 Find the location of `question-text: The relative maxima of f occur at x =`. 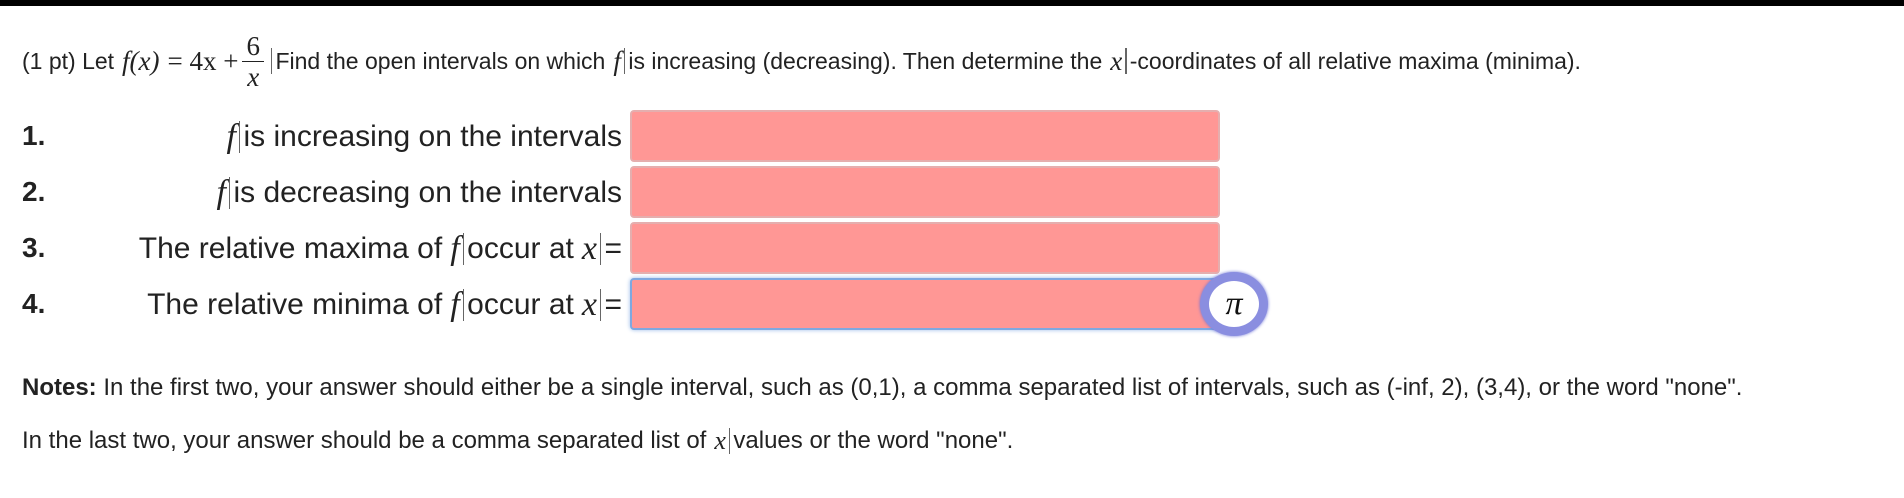

question-text: The relative maxima of f occur at x = is located at coordinates (380, 249).